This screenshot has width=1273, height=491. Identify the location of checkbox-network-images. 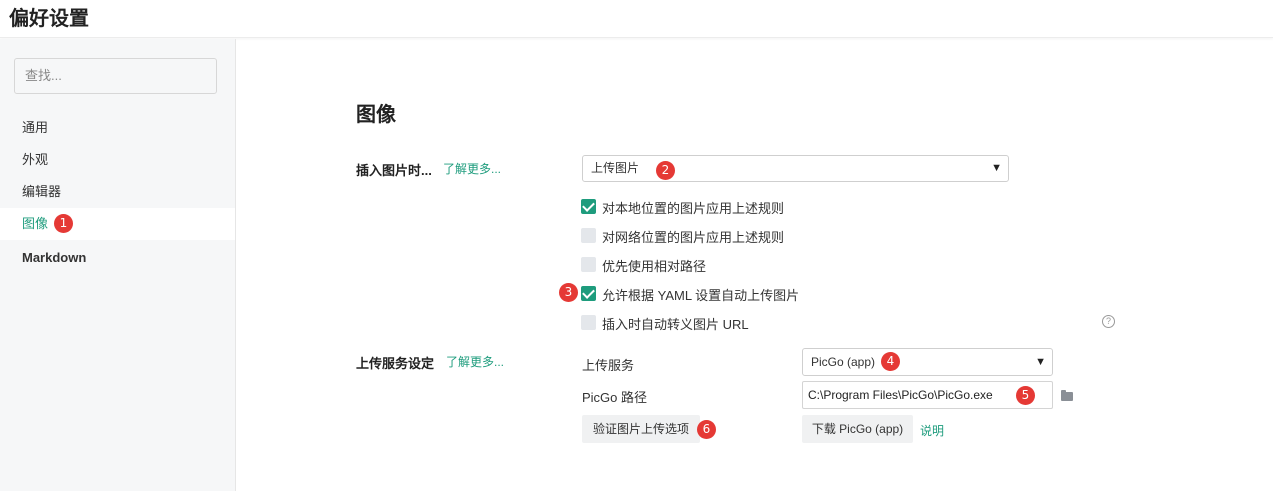
(588, 235).